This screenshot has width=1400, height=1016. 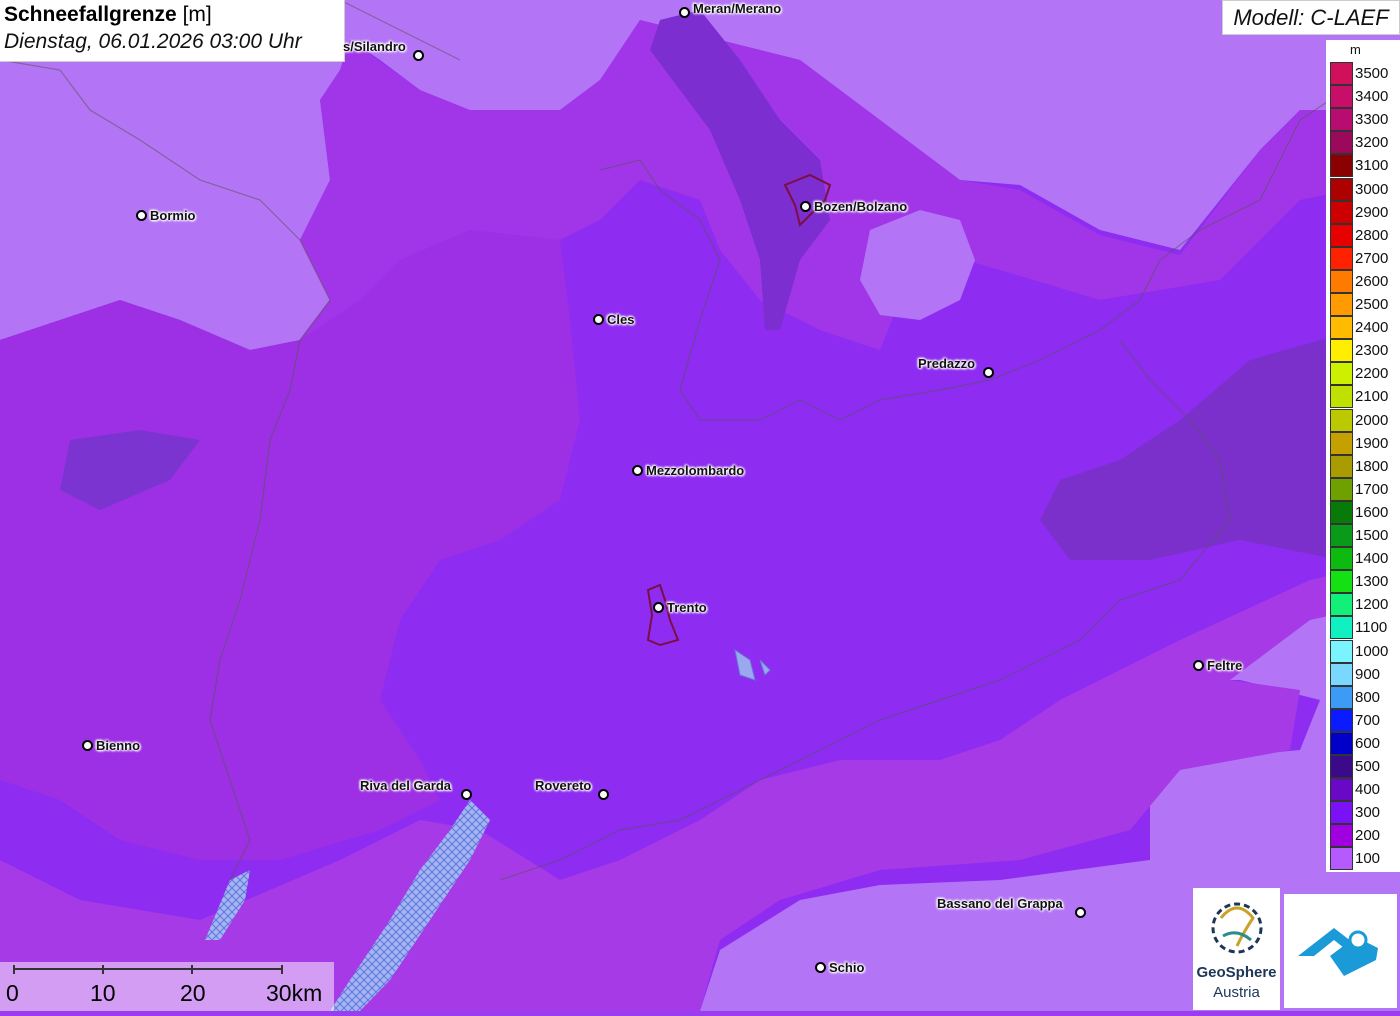 What do you see at coordinates (1236, 992) in the screenshot?
I see `geosphere-logo-line2: Austria` at bounding box center [1236, 992].